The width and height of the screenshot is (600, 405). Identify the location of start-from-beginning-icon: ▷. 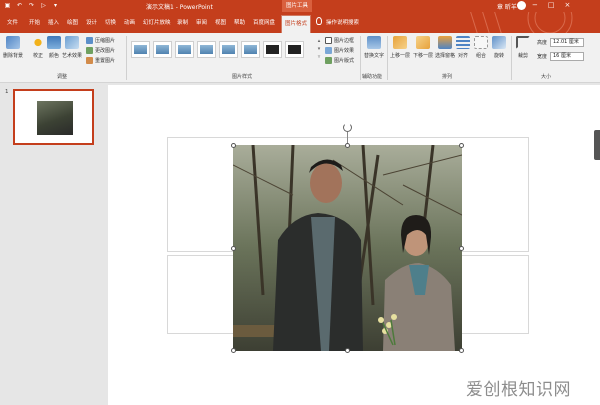
(43, 5).